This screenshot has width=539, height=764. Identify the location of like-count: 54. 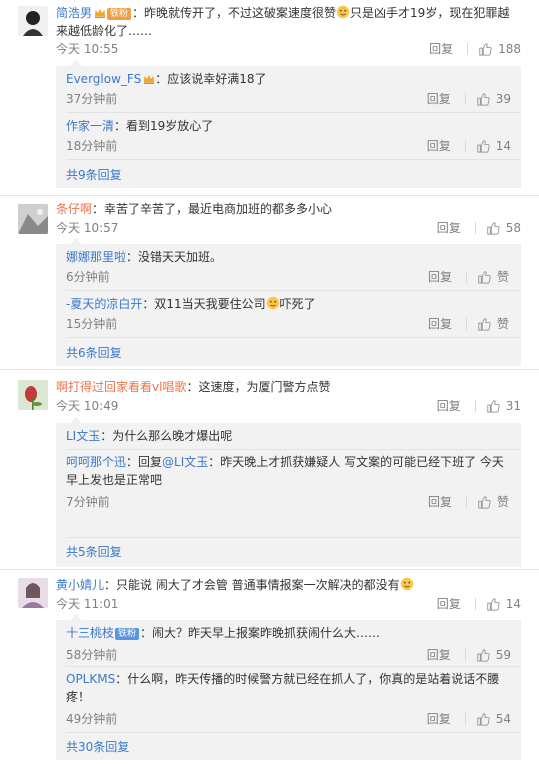
(503, 719).